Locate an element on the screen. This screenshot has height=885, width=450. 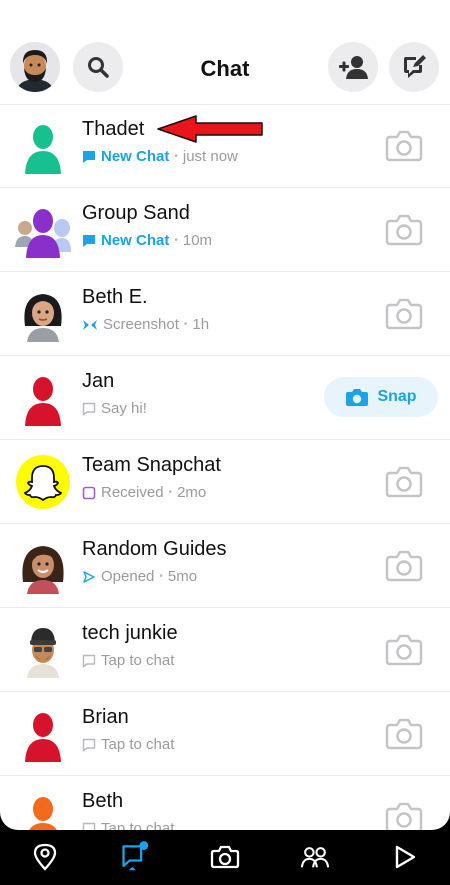
snapchat-ghost-avatar-icon is located at coordinates (43, 482).